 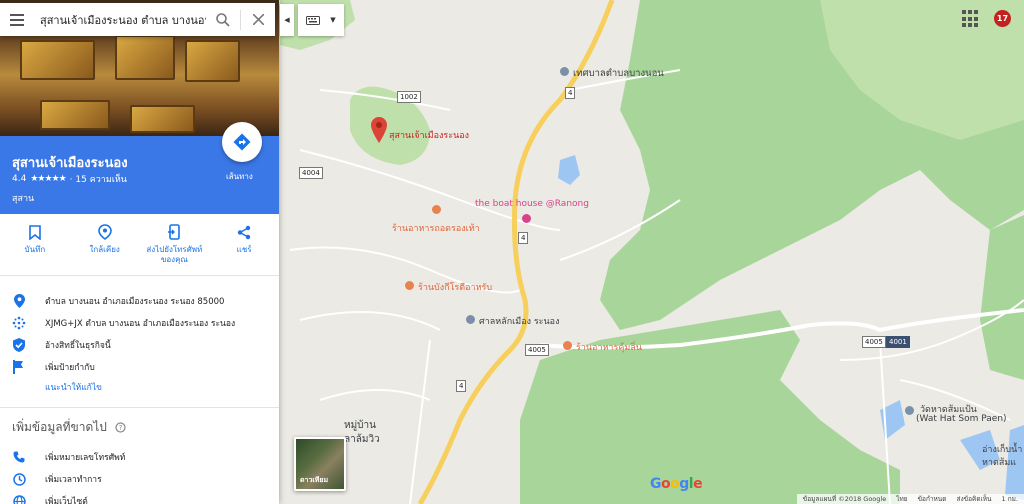 I want to click on language-link: ไทย, so click(x=901, y=499).